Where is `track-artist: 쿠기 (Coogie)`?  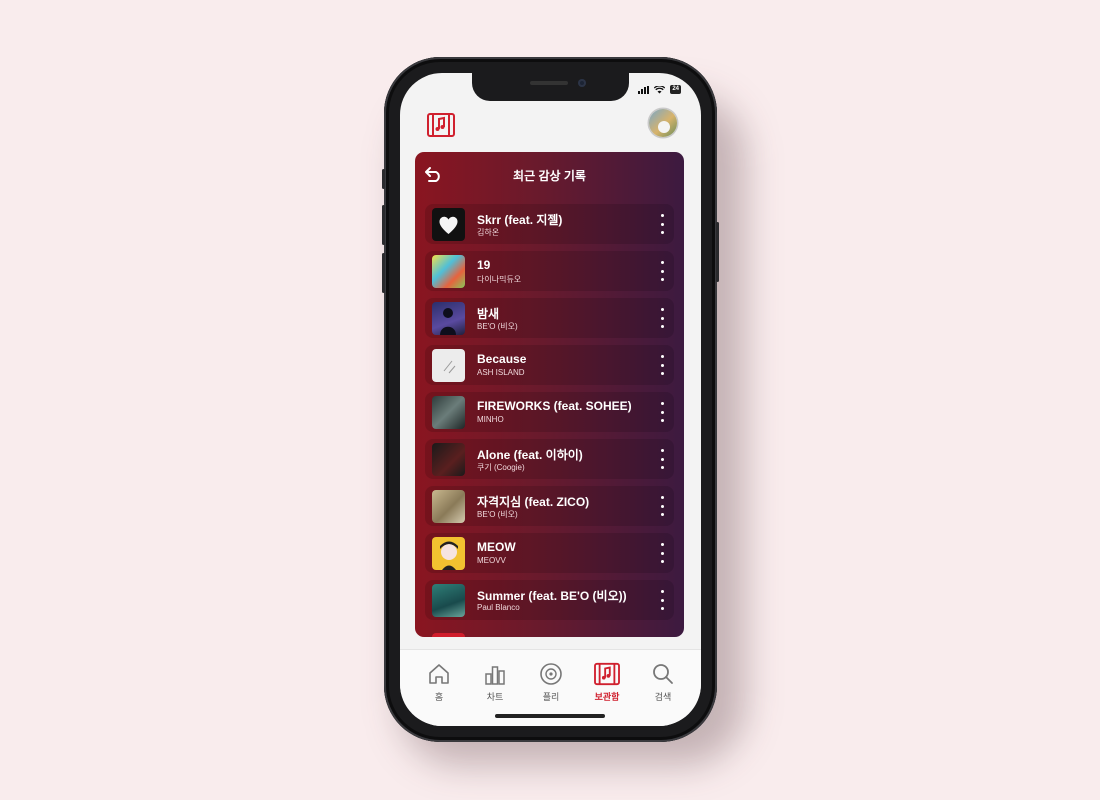
track-artist: 쿠기 (Coogie) is located at coordinates (501, 467).